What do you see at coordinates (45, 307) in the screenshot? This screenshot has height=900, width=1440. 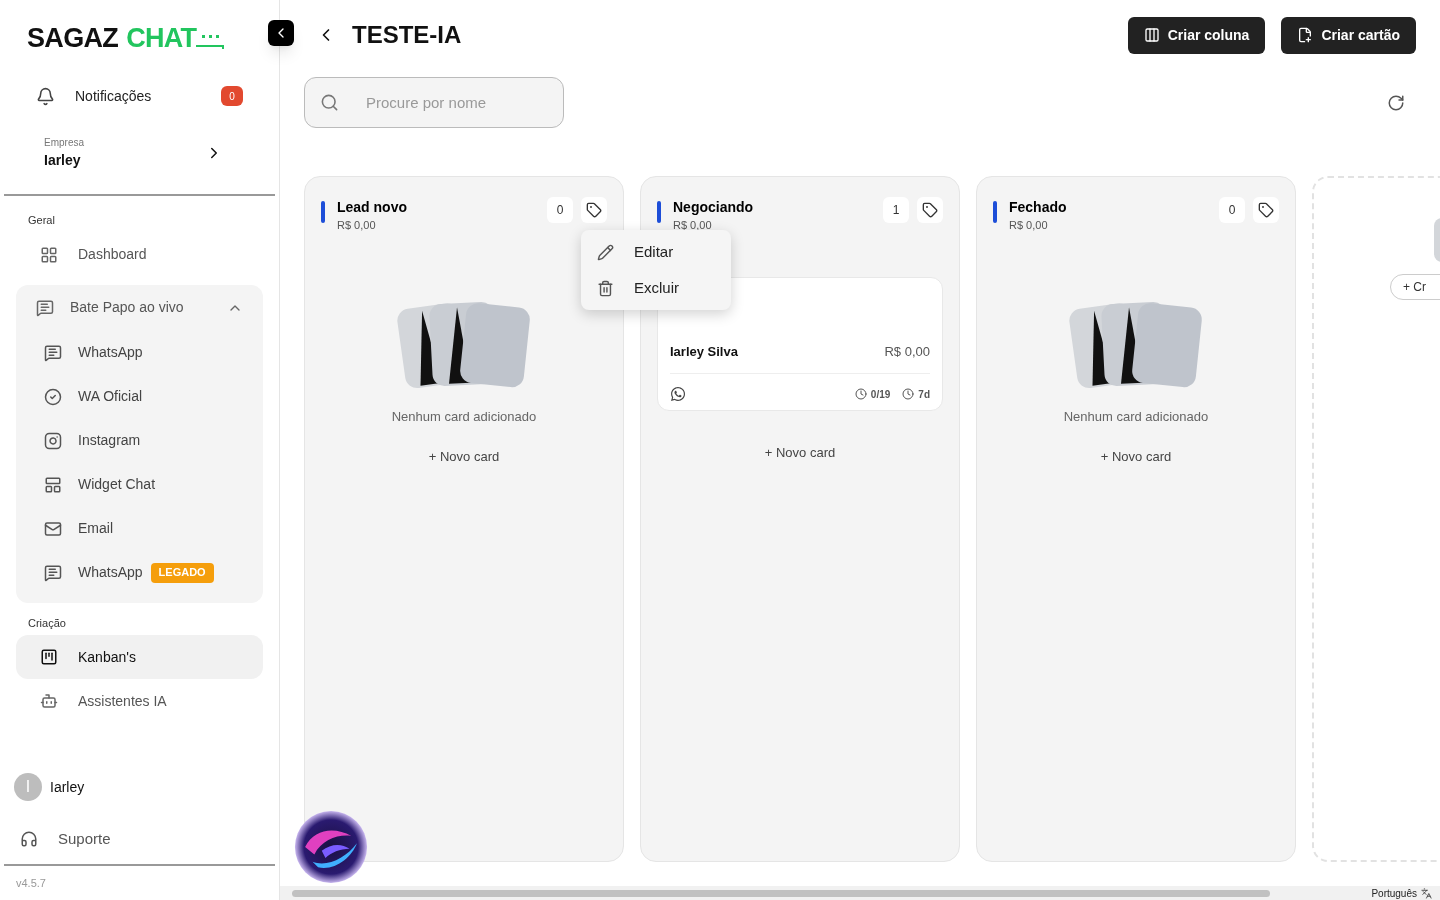 I see `message-icon` at bounding box center [45, 307].